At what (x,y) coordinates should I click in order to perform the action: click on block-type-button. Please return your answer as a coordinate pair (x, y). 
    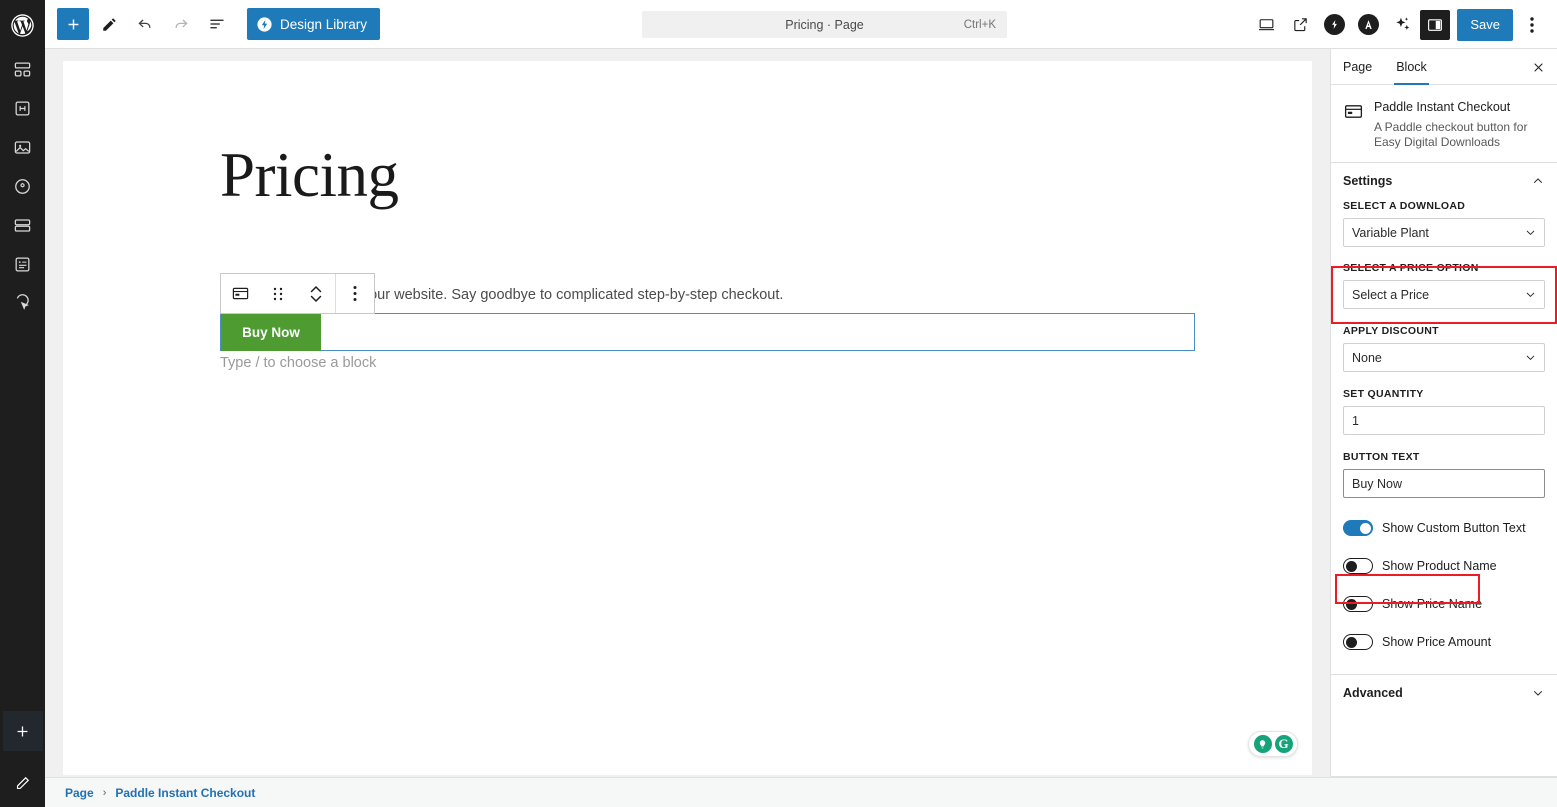
    Looking at the image, I should click on (240, 293).